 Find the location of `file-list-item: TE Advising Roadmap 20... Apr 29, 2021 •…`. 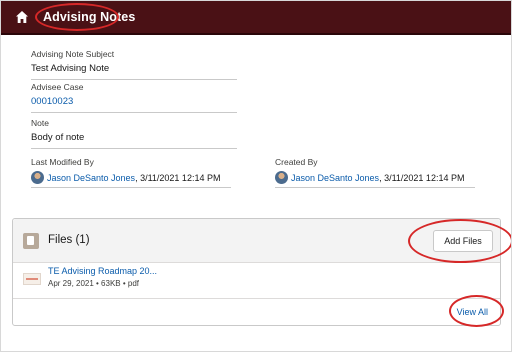

file-list-item: TE Advising Roadmap 20... Apr 29, 2021 •… is located at coordinates (256, 279).